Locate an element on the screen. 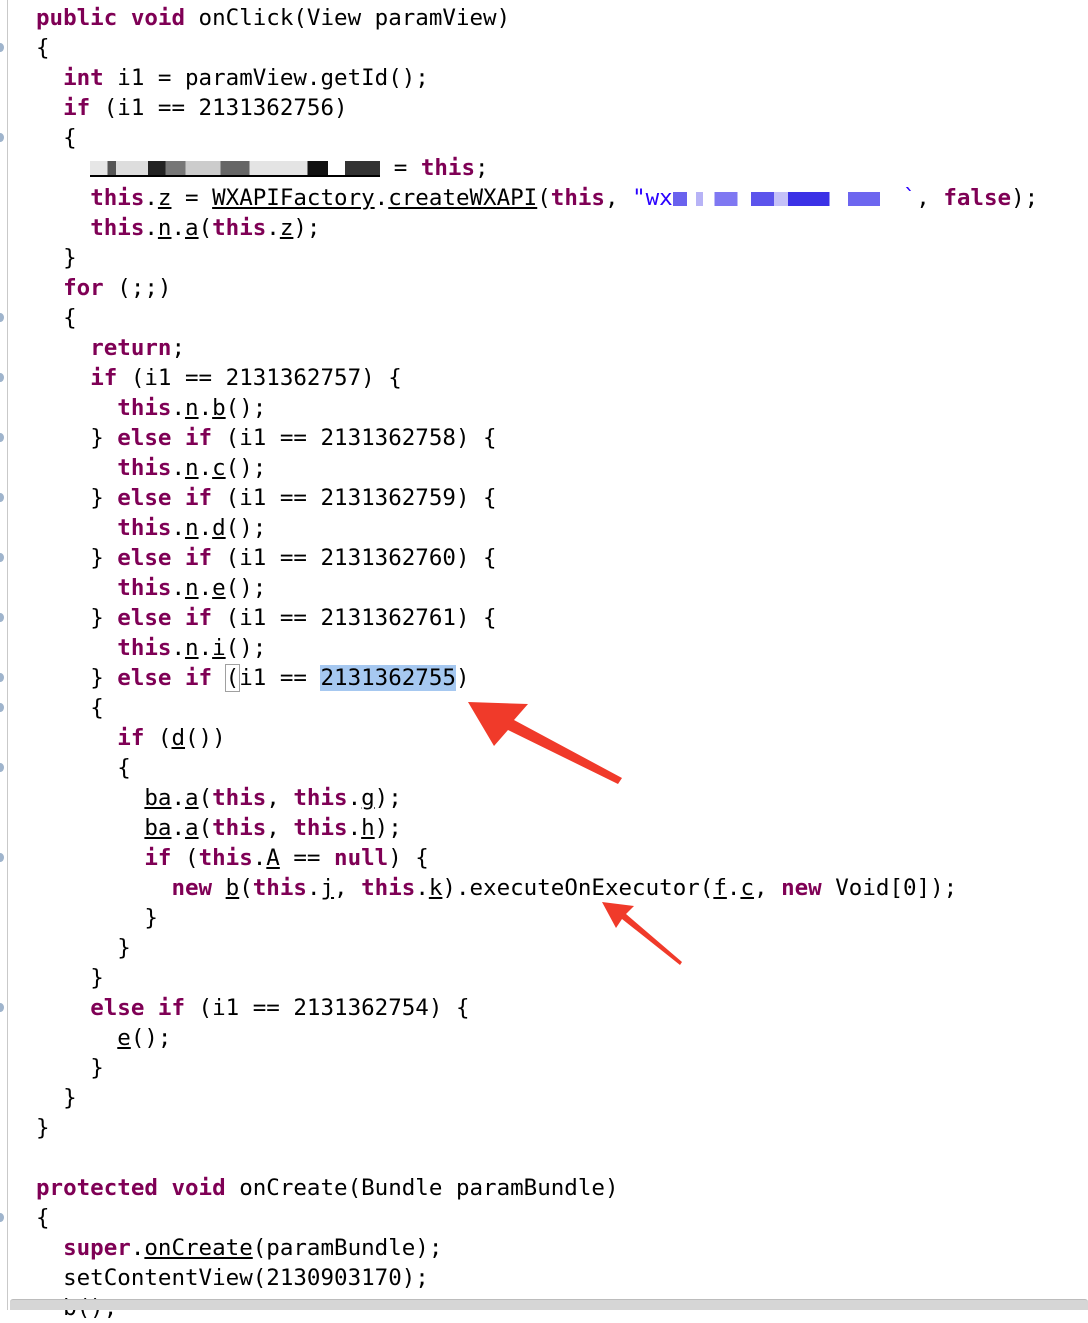 The height and width of the screenshot is (1323, 1088). code-token: ; is located at coordinates (482, 168).